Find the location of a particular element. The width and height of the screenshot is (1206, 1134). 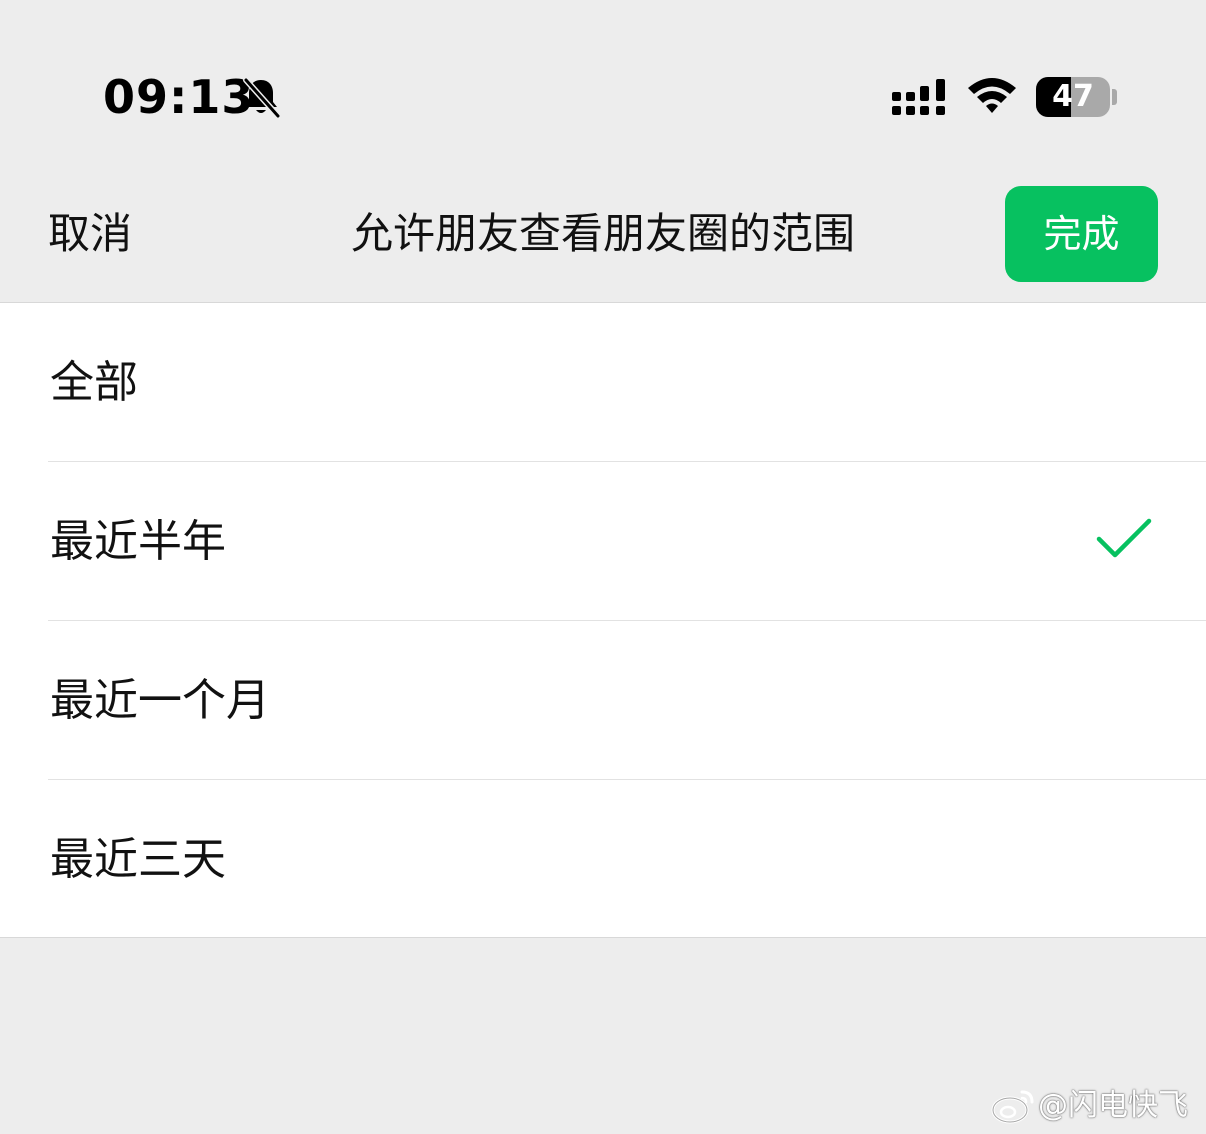

status-time: 09:13 is located at coordinates (179, 97).